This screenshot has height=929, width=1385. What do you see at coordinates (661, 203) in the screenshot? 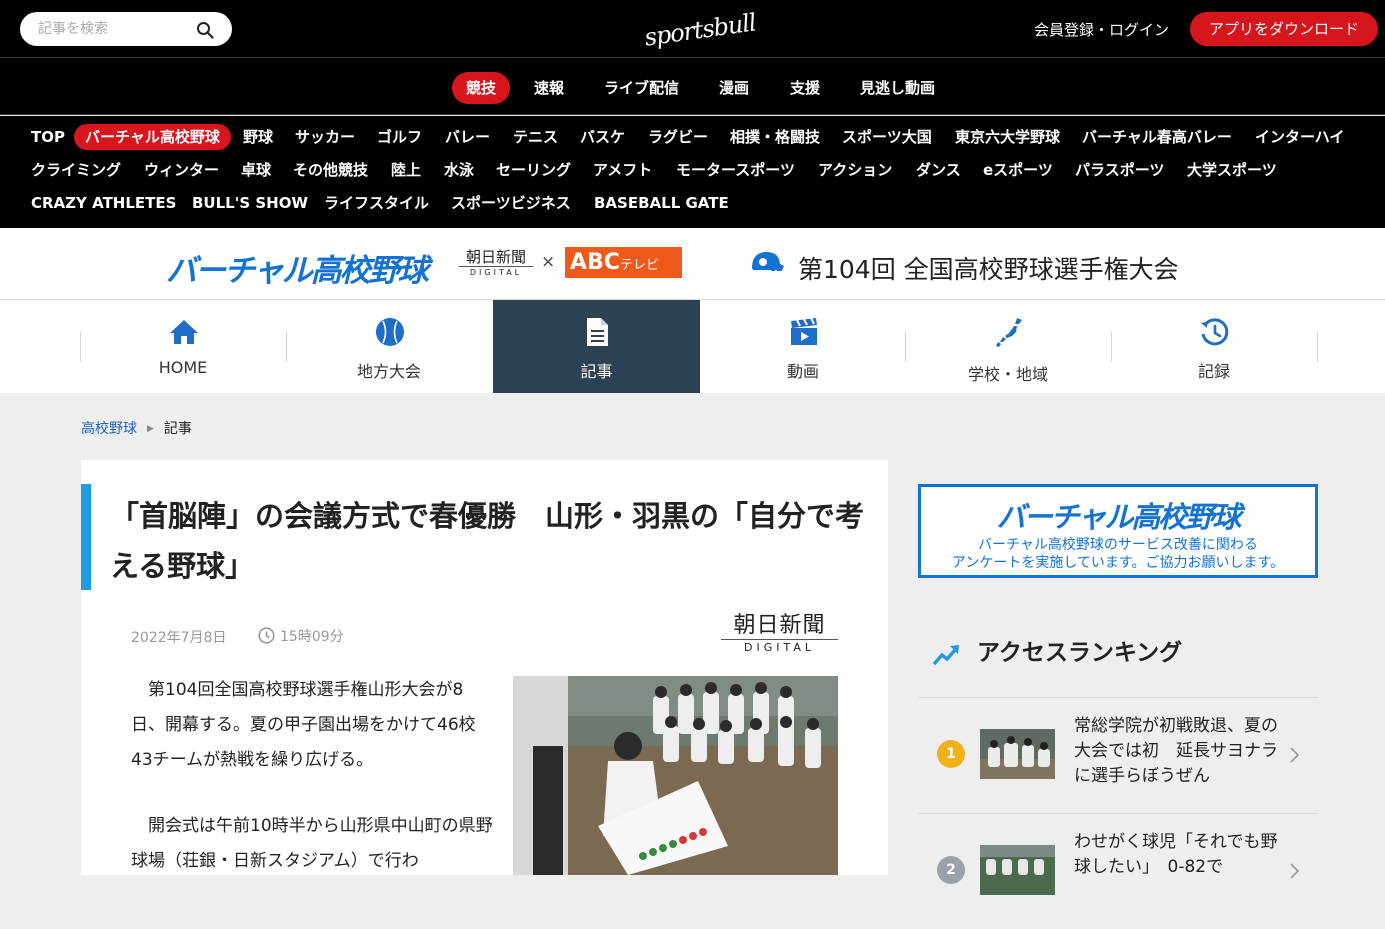
I see `sports-nav-item: BASEBALL GATE` at bounding box center [661, 203].